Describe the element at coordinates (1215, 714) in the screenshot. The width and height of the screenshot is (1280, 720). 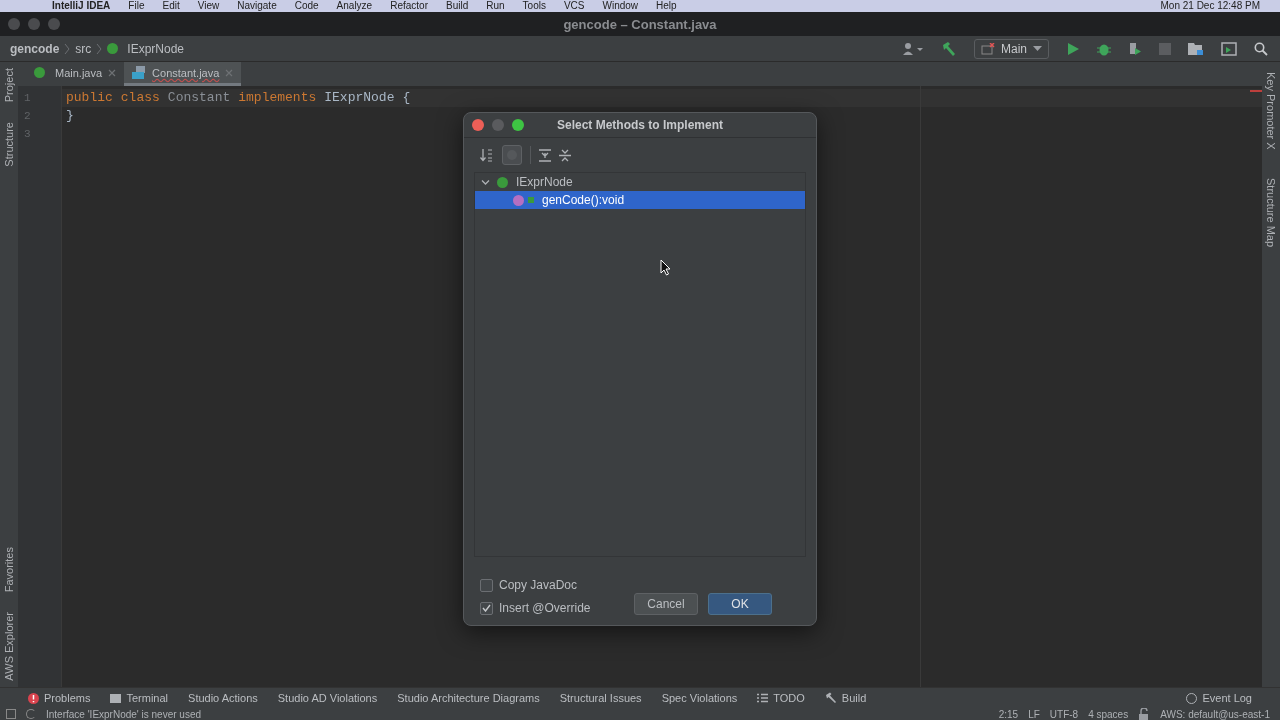
I see `aws-connection: AWS: default@us-east-1` at that location.